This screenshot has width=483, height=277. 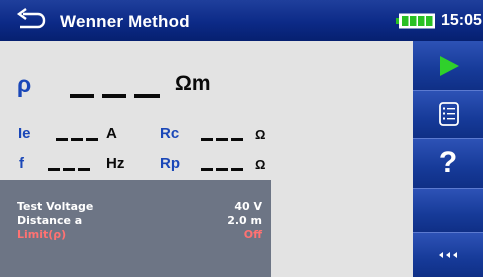 What do you see at coordinates (260, 134) in the screenshot?
I see `rc-unit: Ω` at bounding box center [260, 134].